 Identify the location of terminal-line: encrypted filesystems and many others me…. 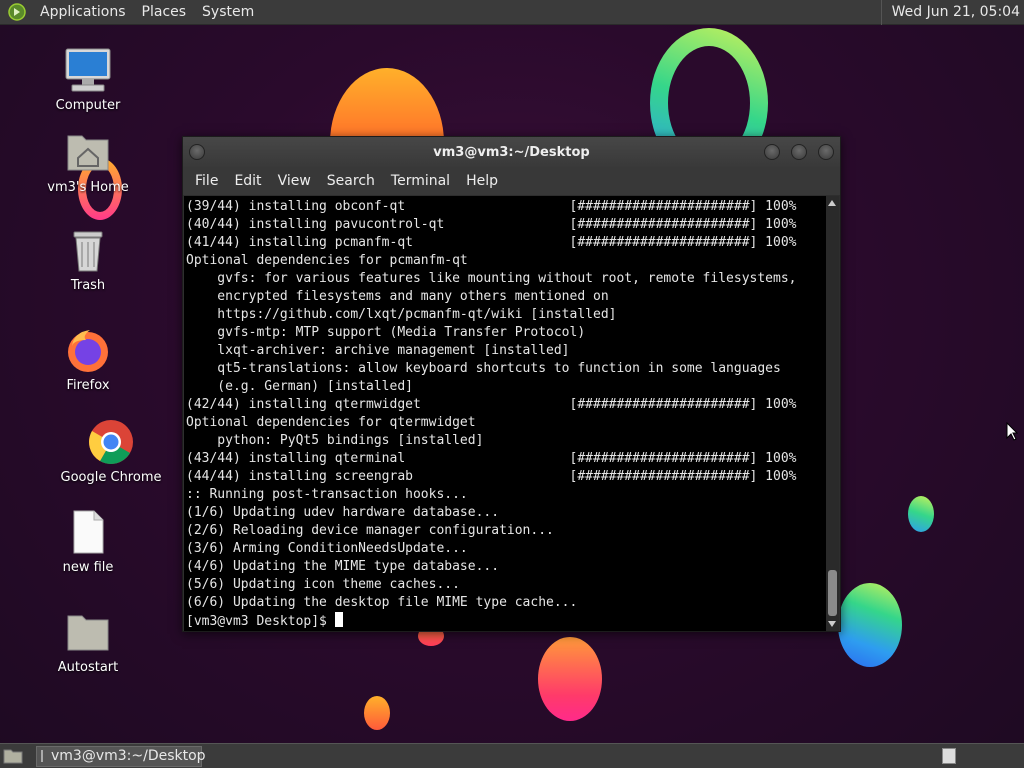
(397, 296).